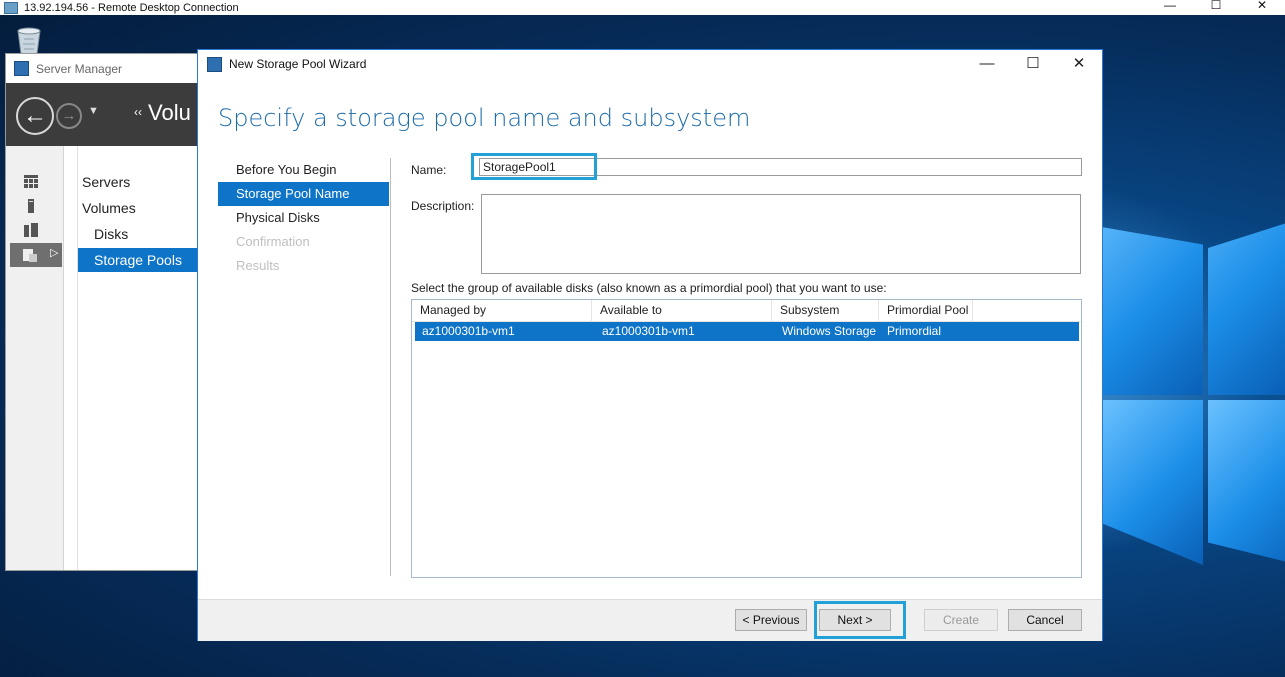  What do you see at coordinates (987, 64) in the screenshot?
I see `wizard-minimize-button: —` at bounding box center [987, 64].